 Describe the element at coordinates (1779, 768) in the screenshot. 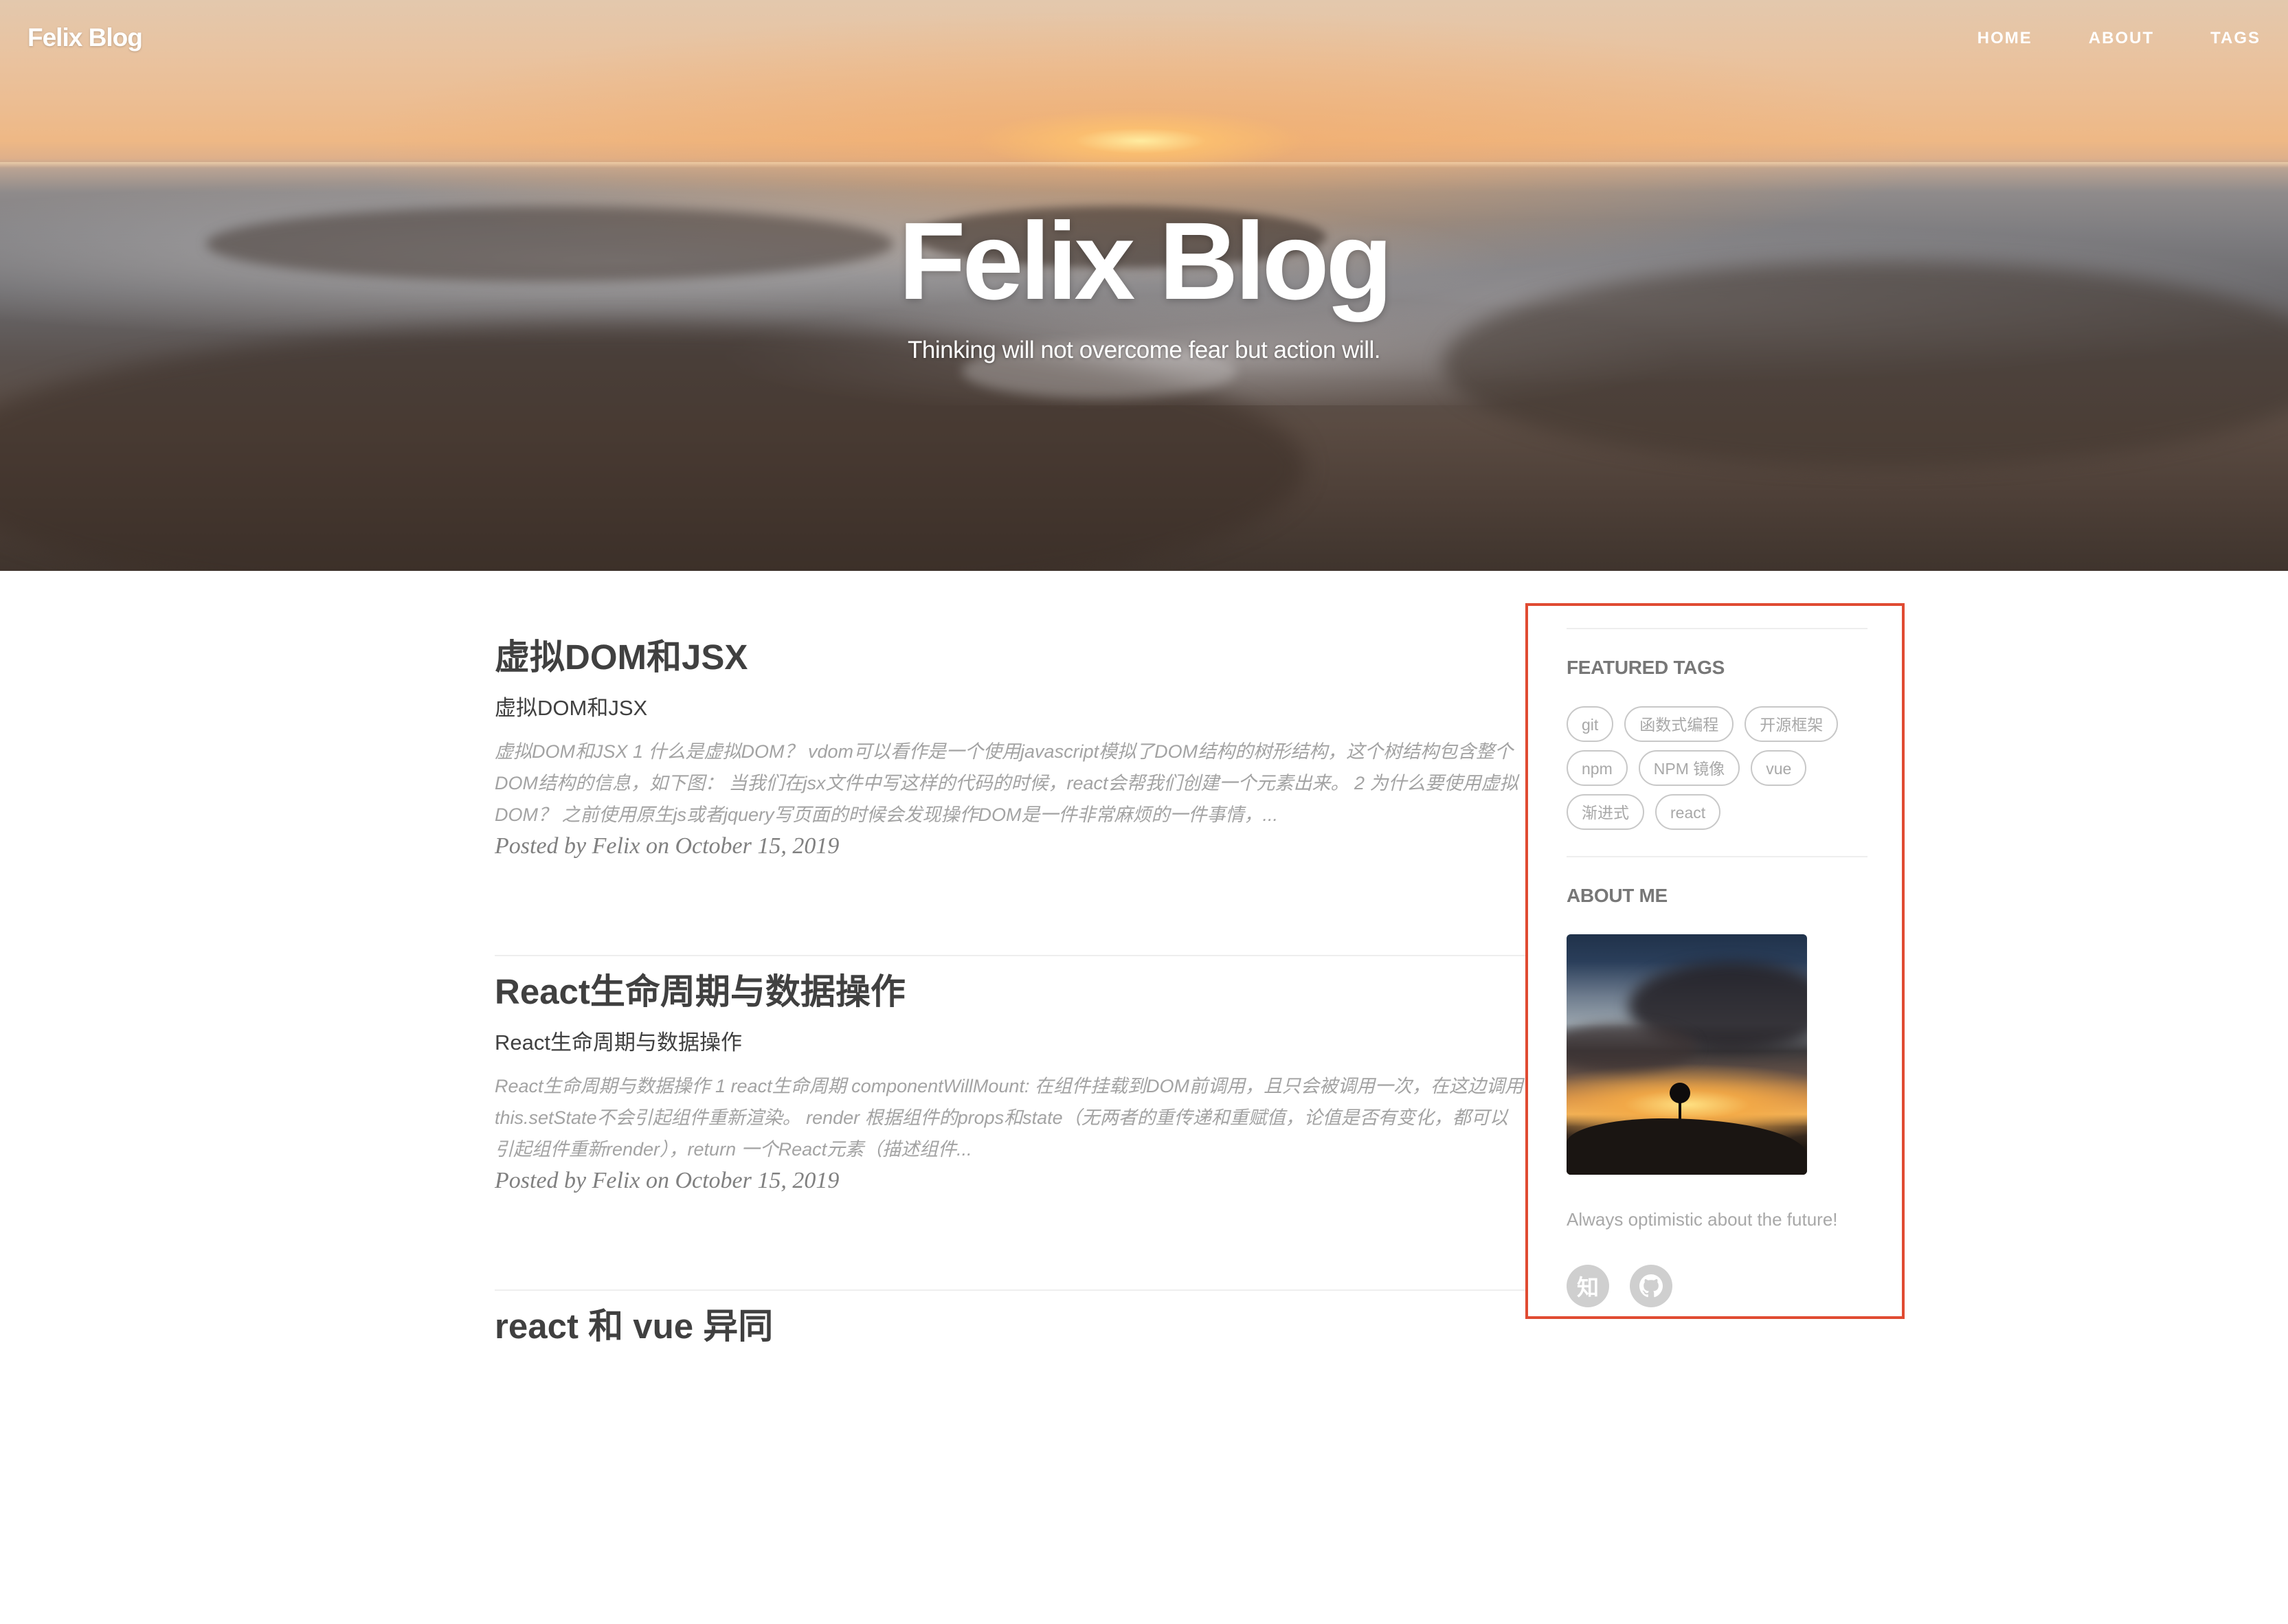

I see `tag-vue: vue` at that location.